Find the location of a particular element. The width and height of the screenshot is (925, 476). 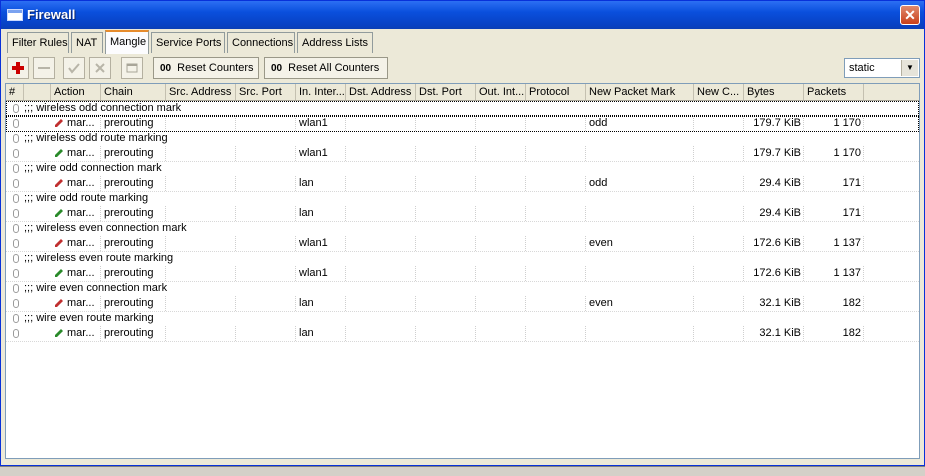

rule-comment: ;;; wire odd route marking is located at coordinates (86, 198).